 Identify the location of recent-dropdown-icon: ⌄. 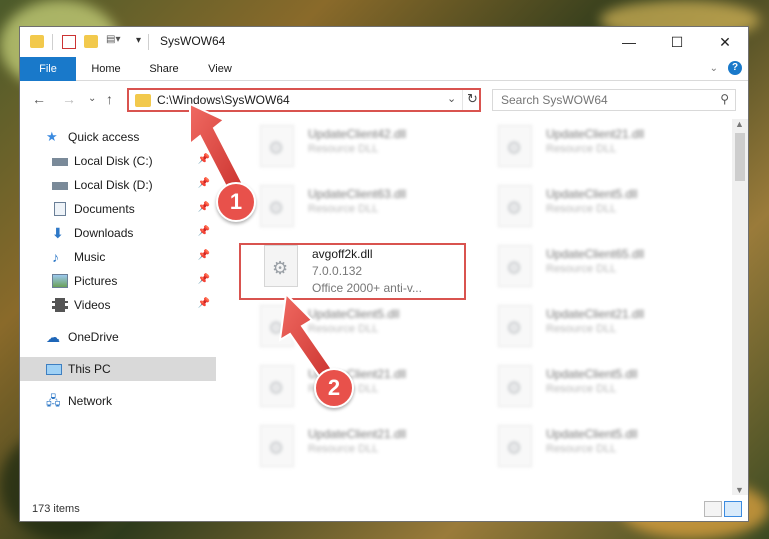
(92, 98).